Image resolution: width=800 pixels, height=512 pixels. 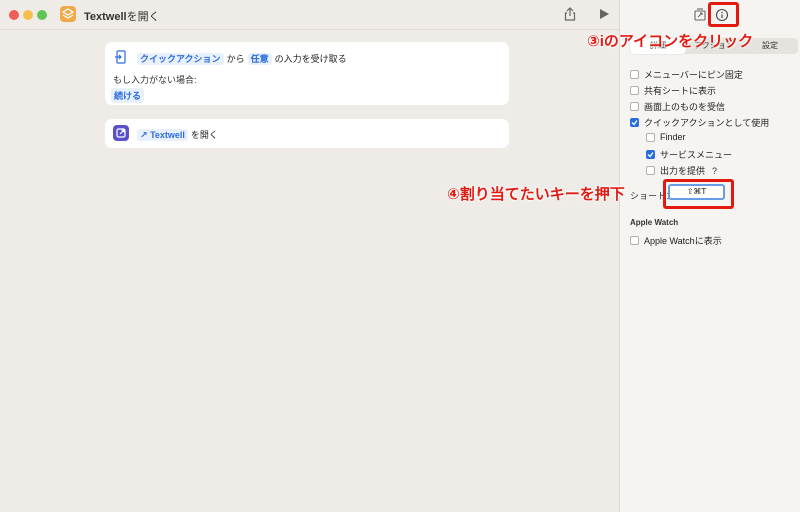 What do you see at coordinates (680, 91) in the screenshot?
I see `share-sheet-label: 共有シートに表示` at bounding box center [680, 91].